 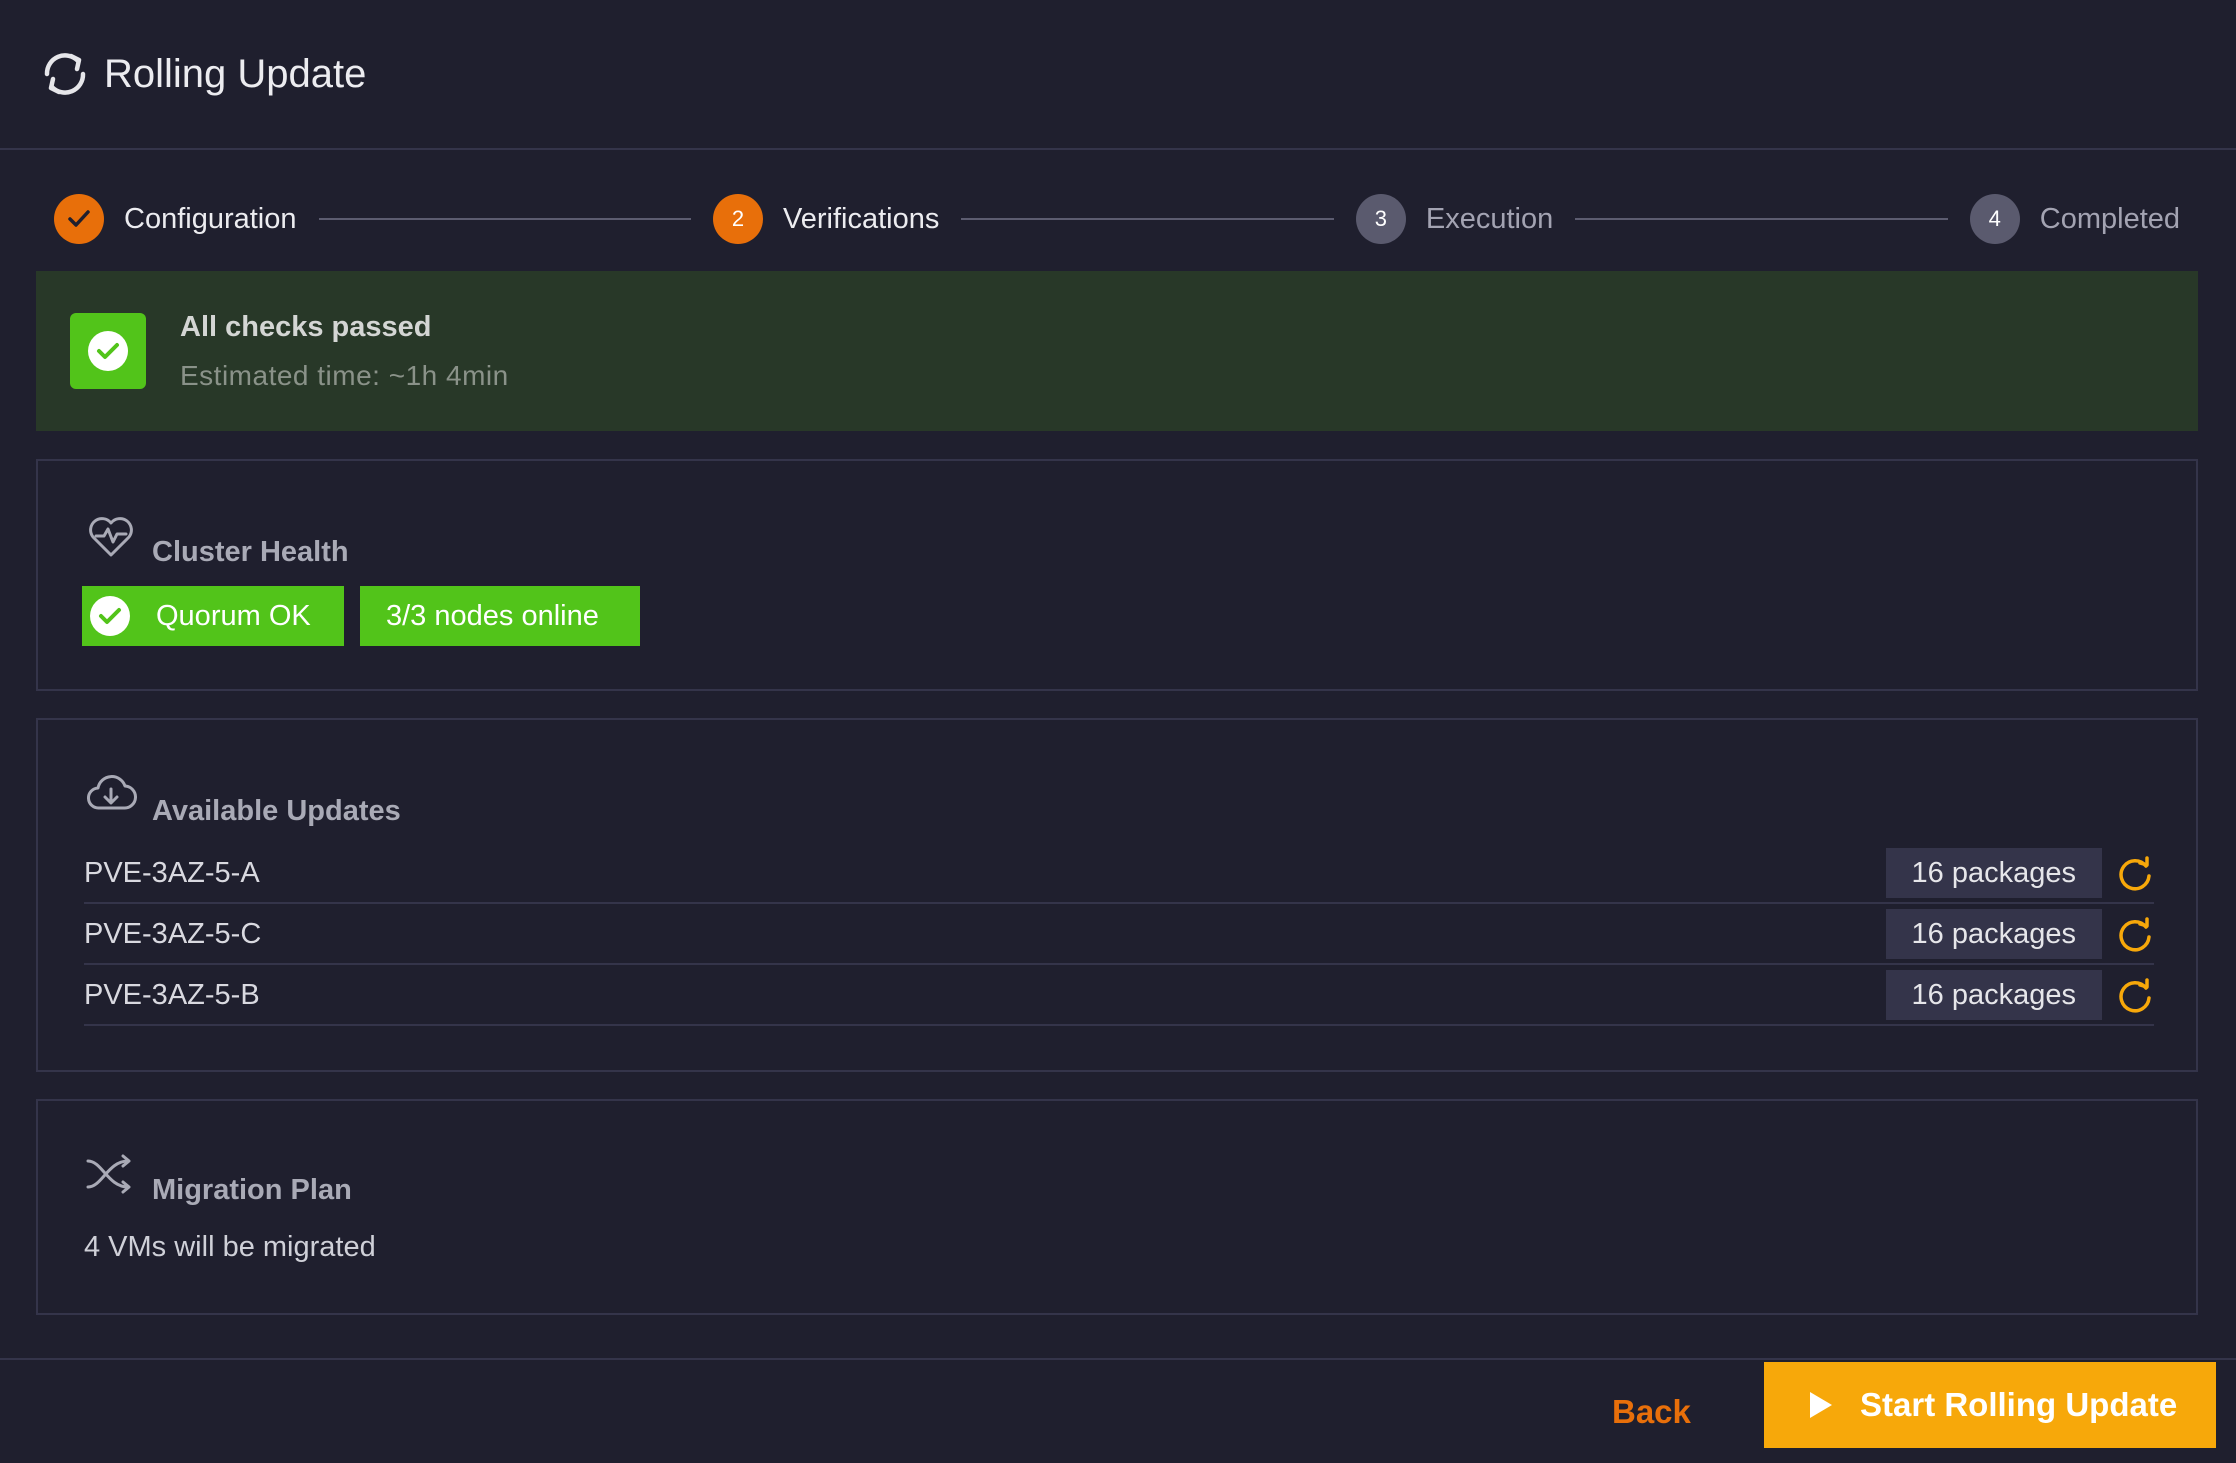 I want to click on step-completed: 4 Completed, so click(x=2075, y=219).